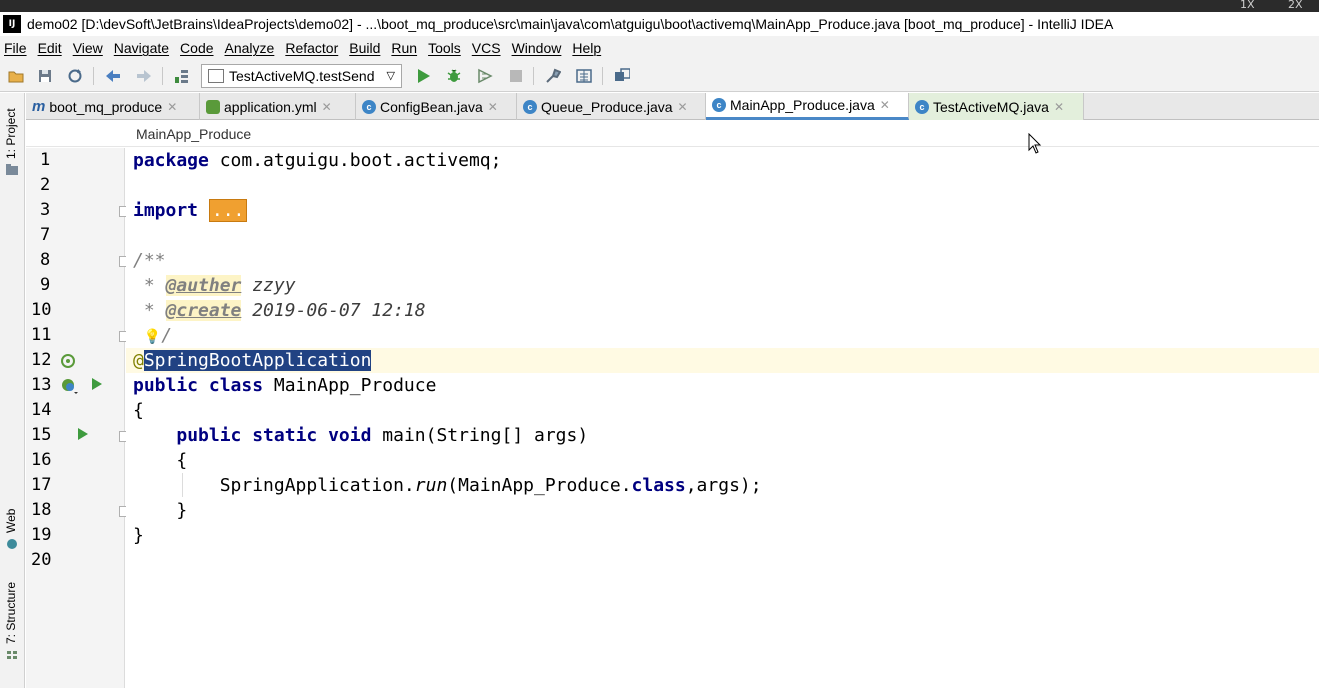 The width and height of the screenshot is (1319, 688). Describe the element at coordinates (182, 76) in the screenshot. I see `build-icon` at that location.